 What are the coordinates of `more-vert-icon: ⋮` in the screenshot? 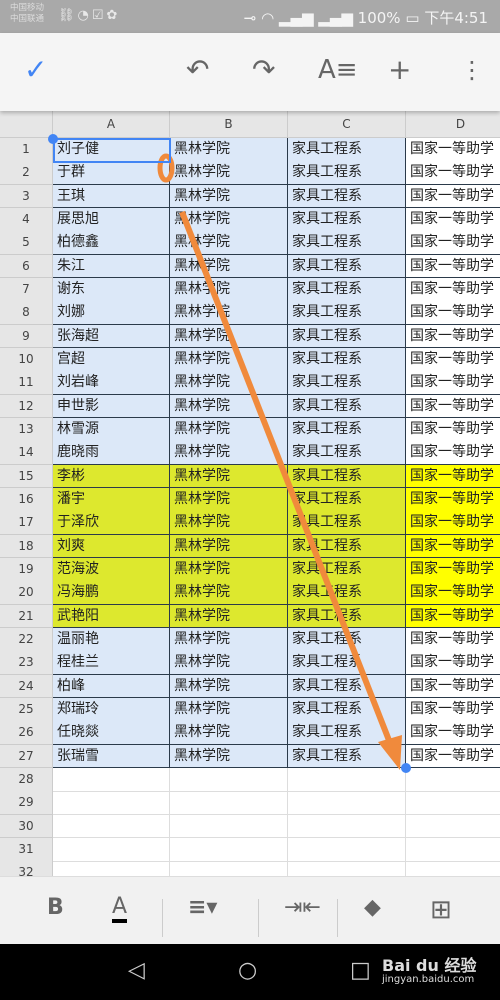 It's located at (472, 70).